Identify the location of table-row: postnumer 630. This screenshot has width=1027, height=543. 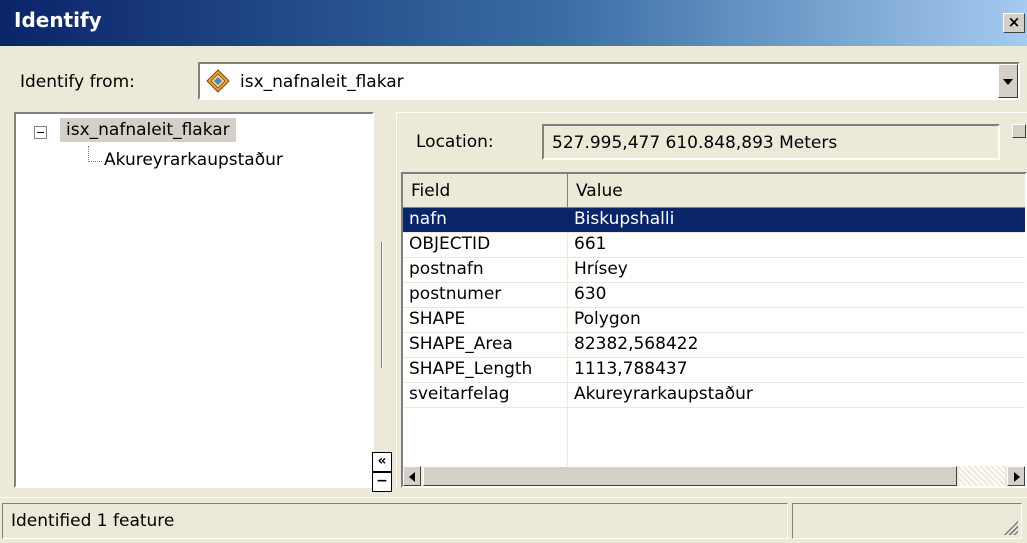
(714, 295).